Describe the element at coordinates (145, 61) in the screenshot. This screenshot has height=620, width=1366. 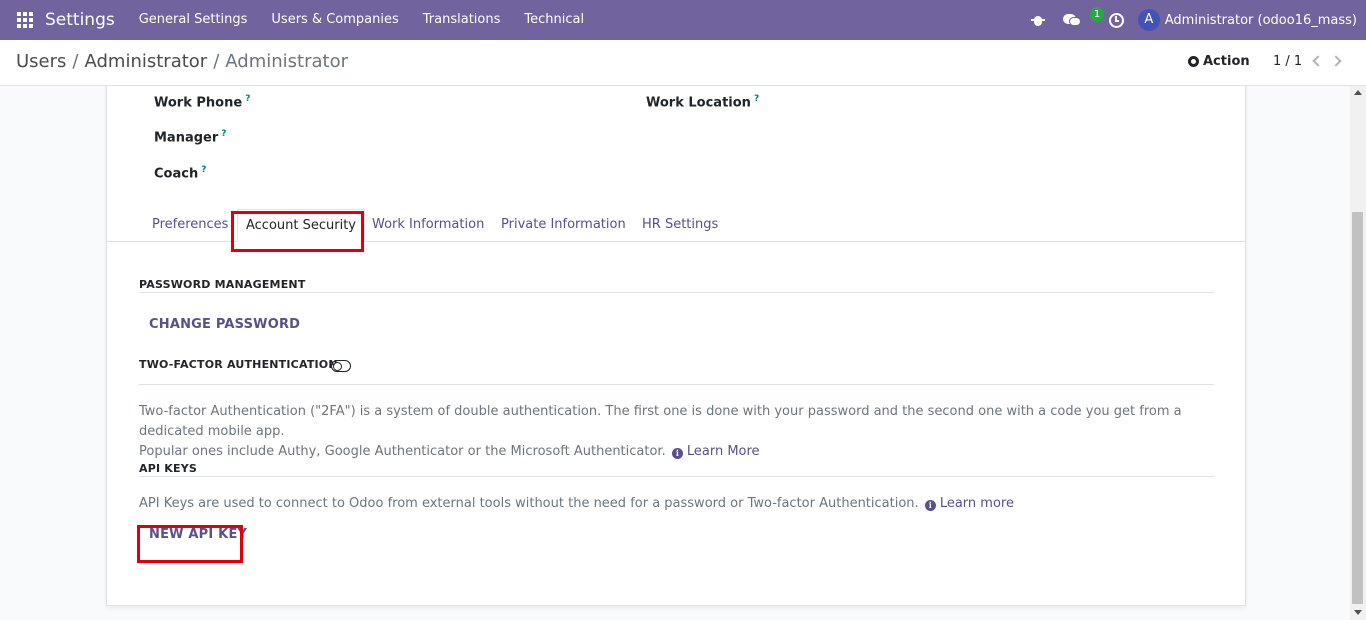
I see `breadcrumb-administrator: Administrator` at that location.